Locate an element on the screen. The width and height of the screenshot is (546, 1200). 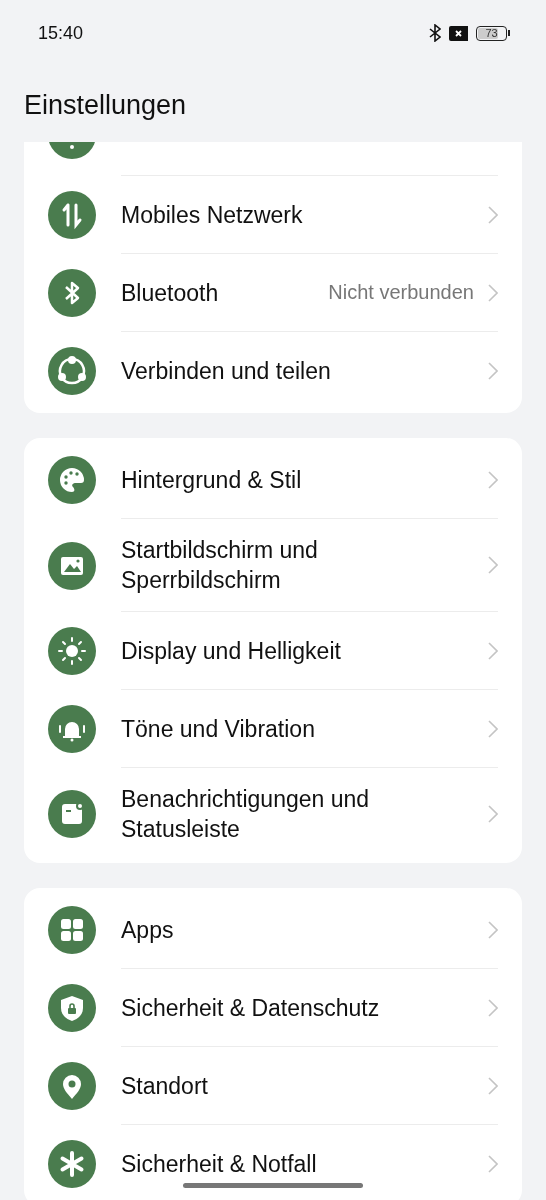
item-label: Verbinden und teilen is located at coordinates (226, 371).